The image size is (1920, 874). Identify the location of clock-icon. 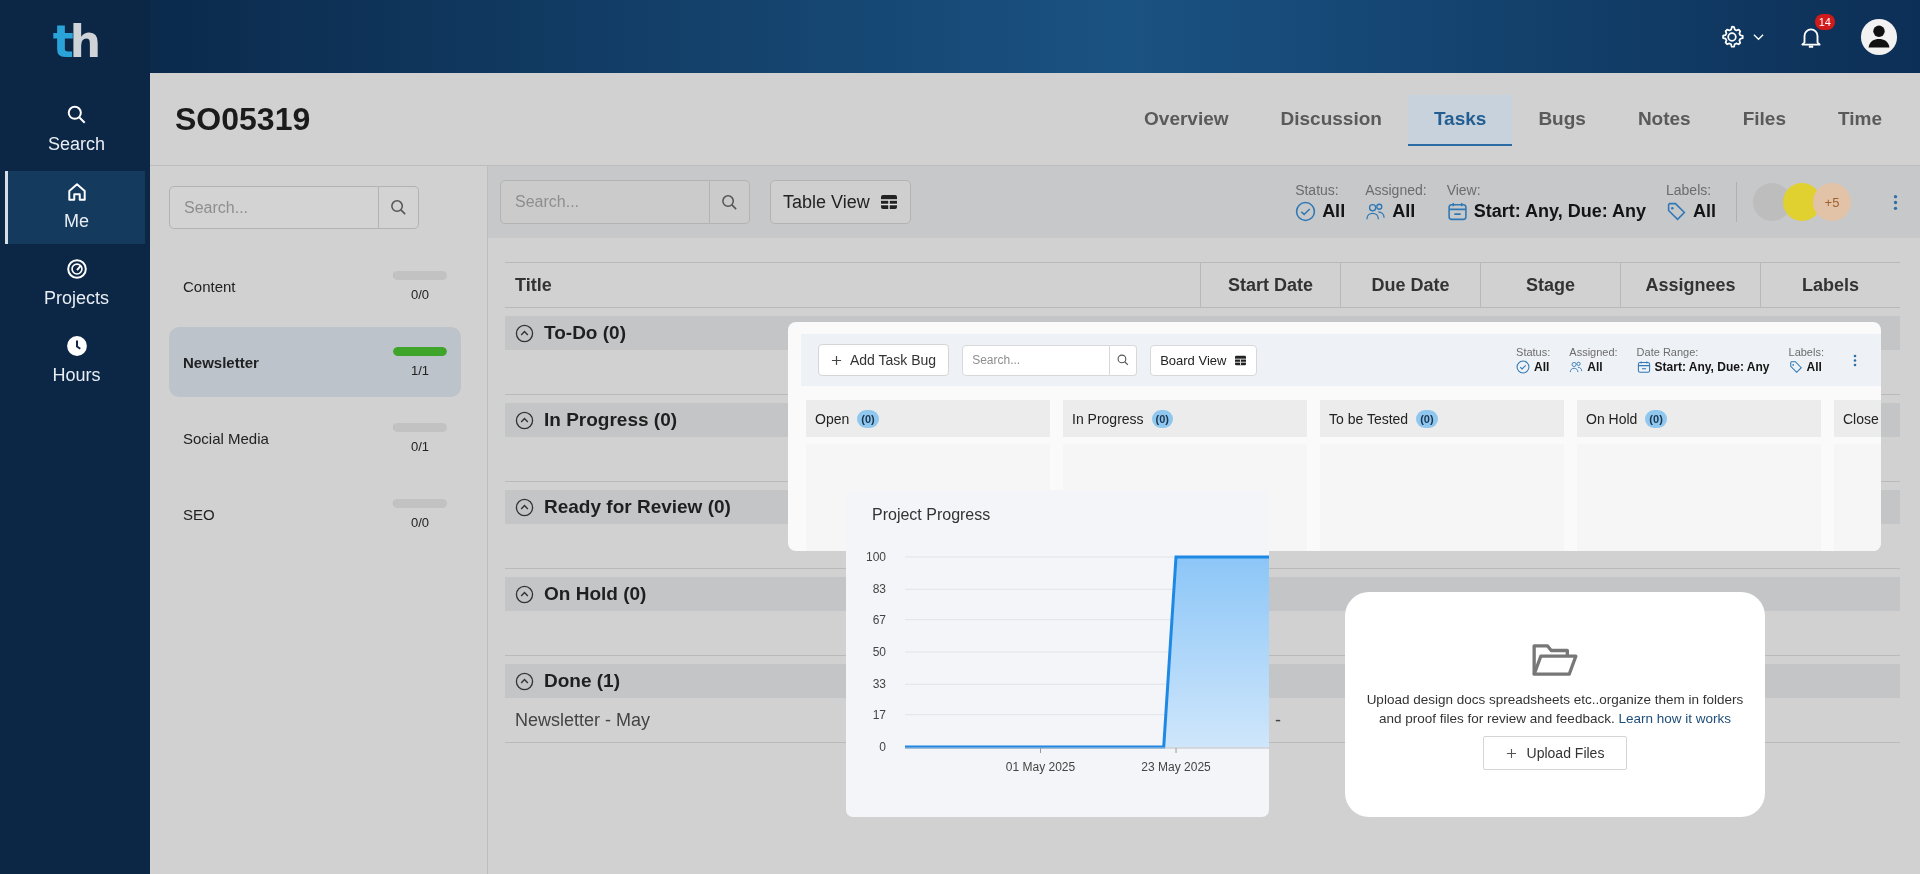
(76, 346).